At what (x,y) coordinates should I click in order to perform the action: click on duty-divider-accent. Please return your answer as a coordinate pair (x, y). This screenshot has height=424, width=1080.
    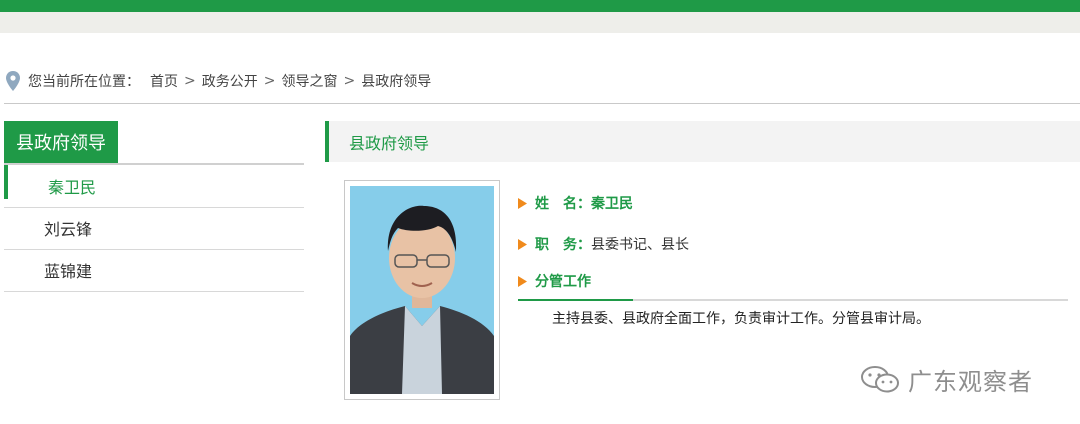
    Looking at the image, I should click on (575, 300).